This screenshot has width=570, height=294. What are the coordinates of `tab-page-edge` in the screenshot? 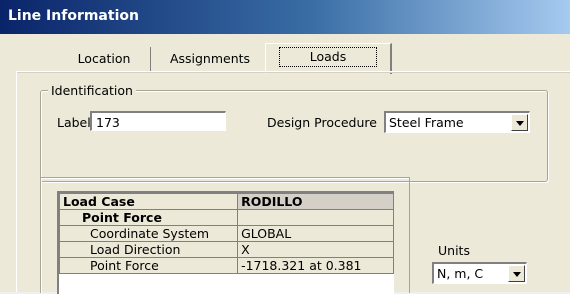 It's located at (16, 181).